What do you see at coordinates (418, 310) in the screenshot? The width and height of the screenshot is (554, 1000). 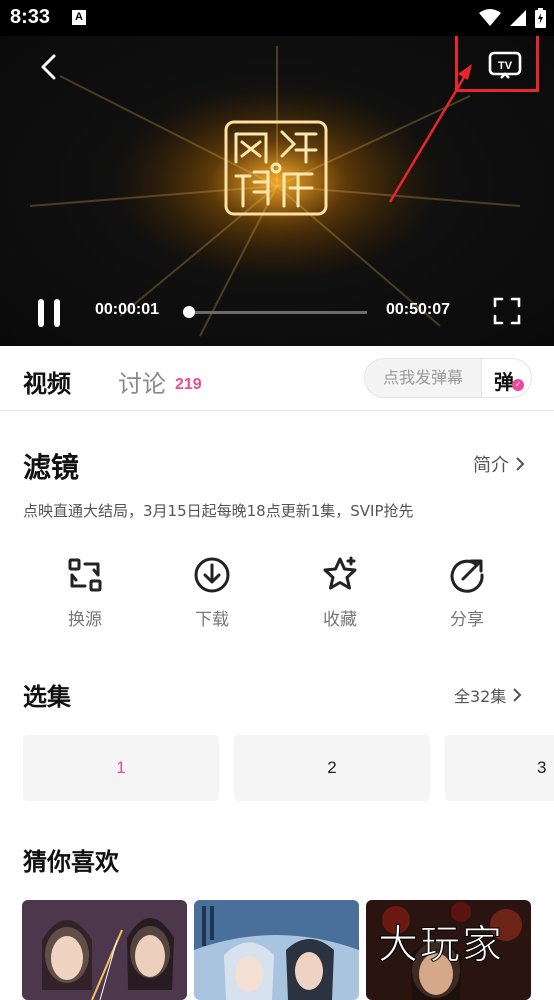 I see `total-time: 00:50:07` at bounding box center [418, 310].